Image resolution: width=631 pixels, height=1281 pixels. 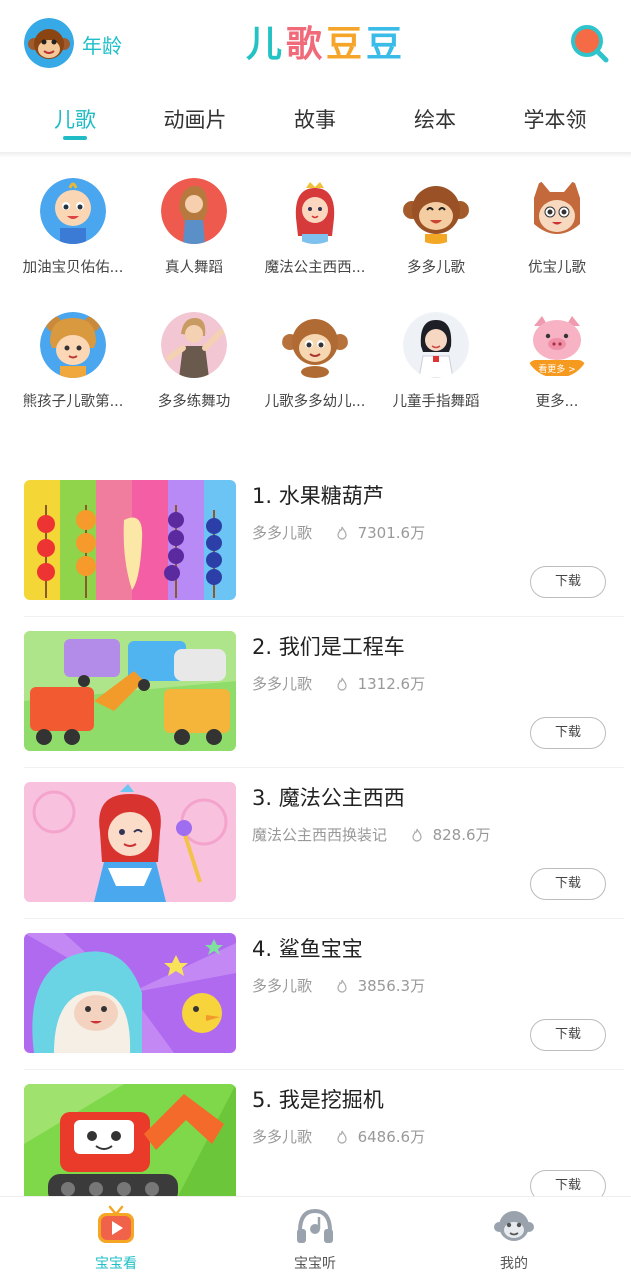 I want to click on channel-item: 真人舞蹈, so click(x=194, y=223).